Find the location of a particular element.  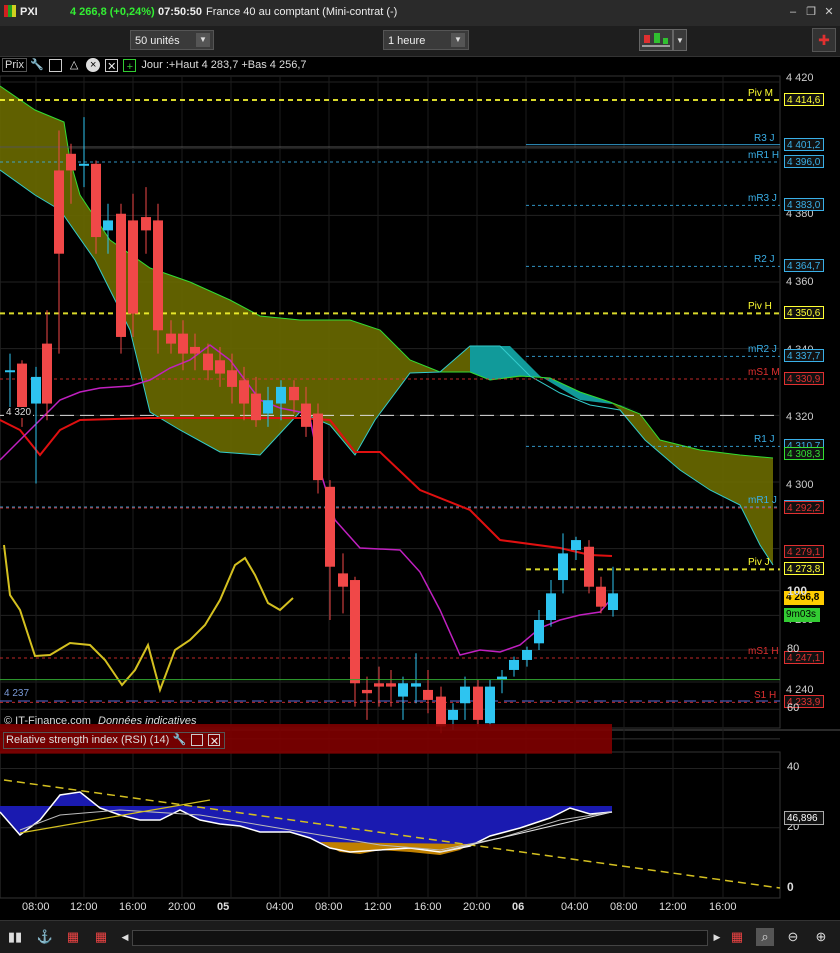

countdown-tag: 9m03s is located at coordinates (802, 615).